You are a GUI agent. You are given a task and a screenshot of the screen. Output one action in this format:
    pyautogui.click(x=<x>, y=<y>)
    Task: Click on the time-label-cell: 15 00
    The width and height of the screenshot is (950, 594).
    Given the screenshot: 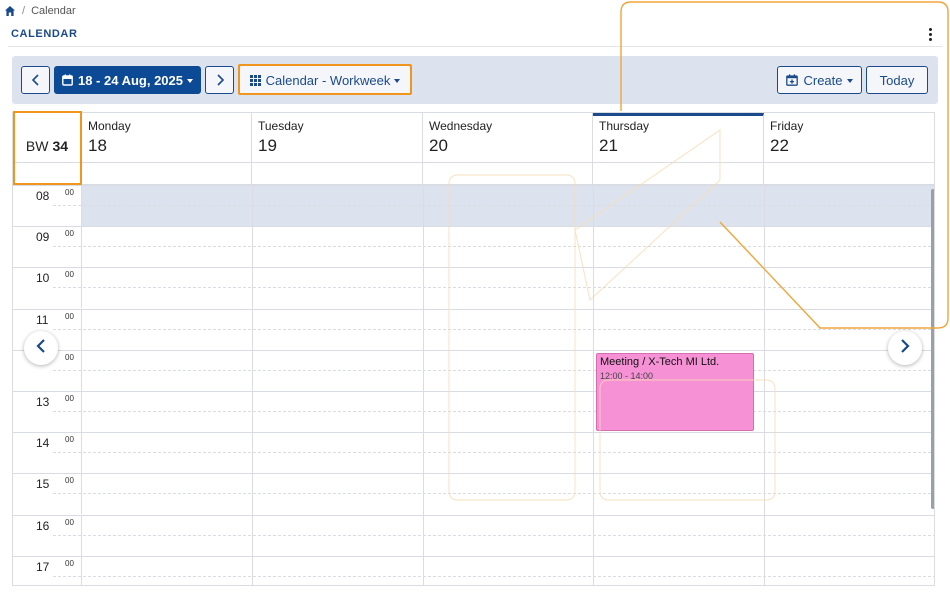 What is the action you would take?
    pyautogui.click(x=47, y=494)
    